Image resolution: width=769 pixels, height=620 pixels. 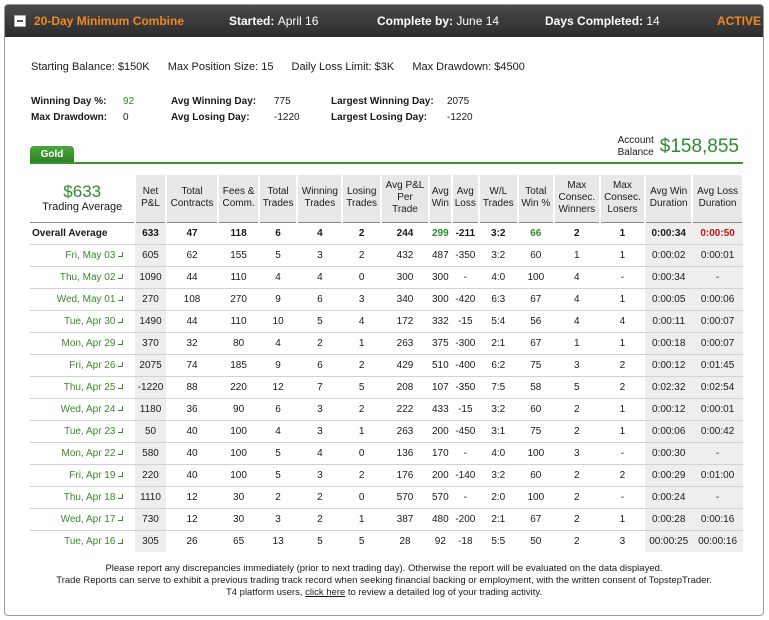 What do you see at coordinates (83, 386) in the screenshot?
I see `day-link: Thu, Apr 25` at bounding box center [83, 386].